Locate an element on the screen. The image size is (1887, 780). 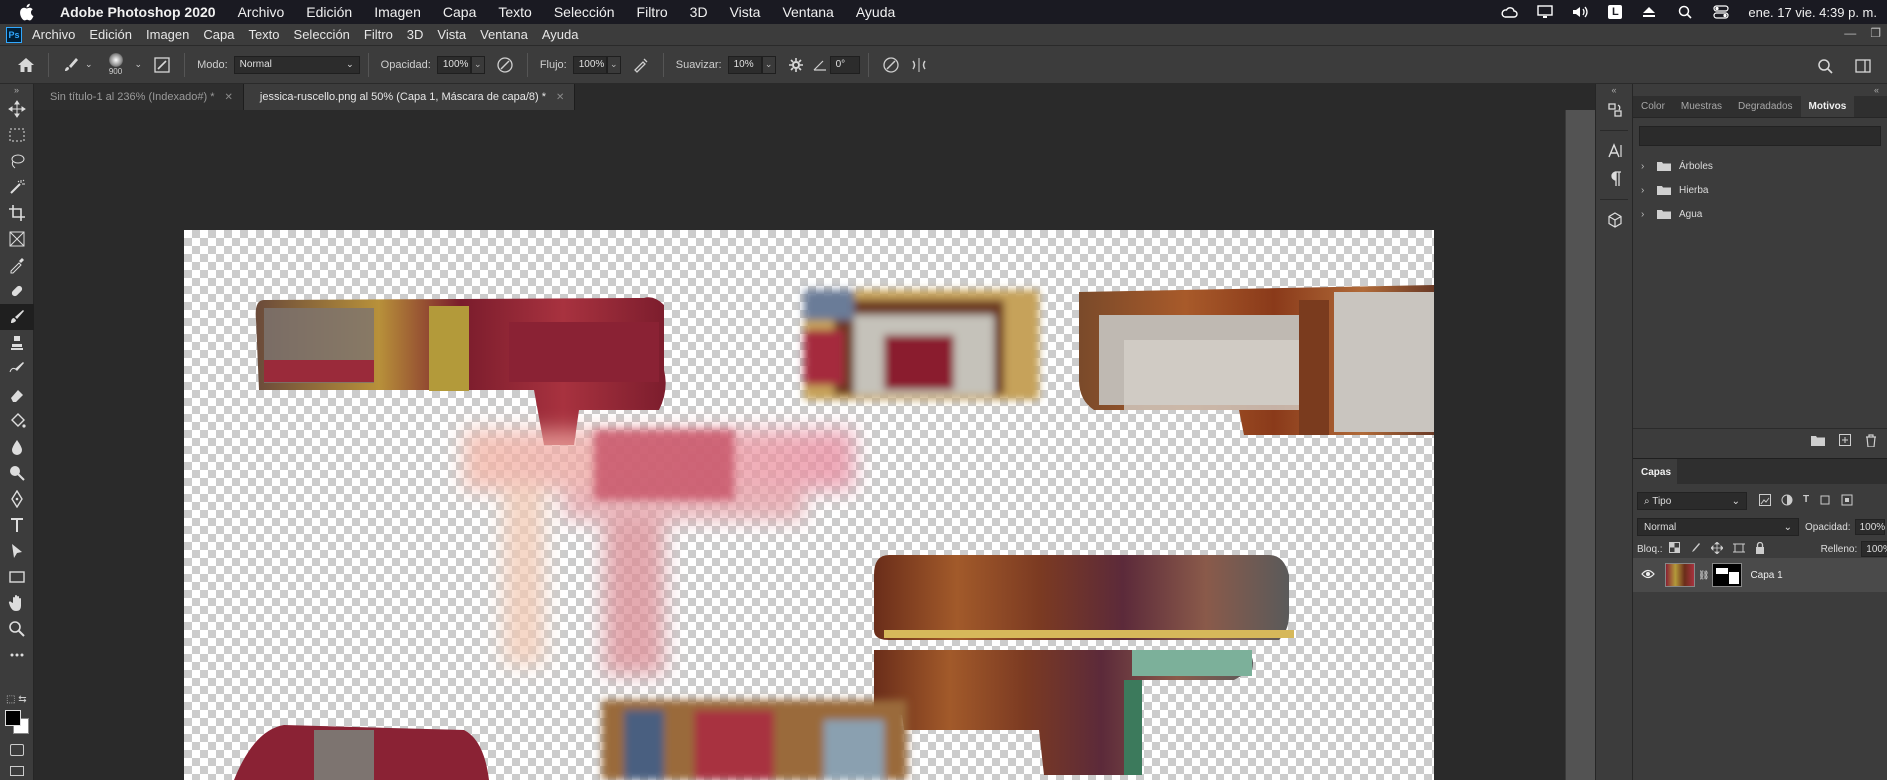
layer-row-capa-1: ⛓ Capa 1 is located at coordinates (1760, 575).